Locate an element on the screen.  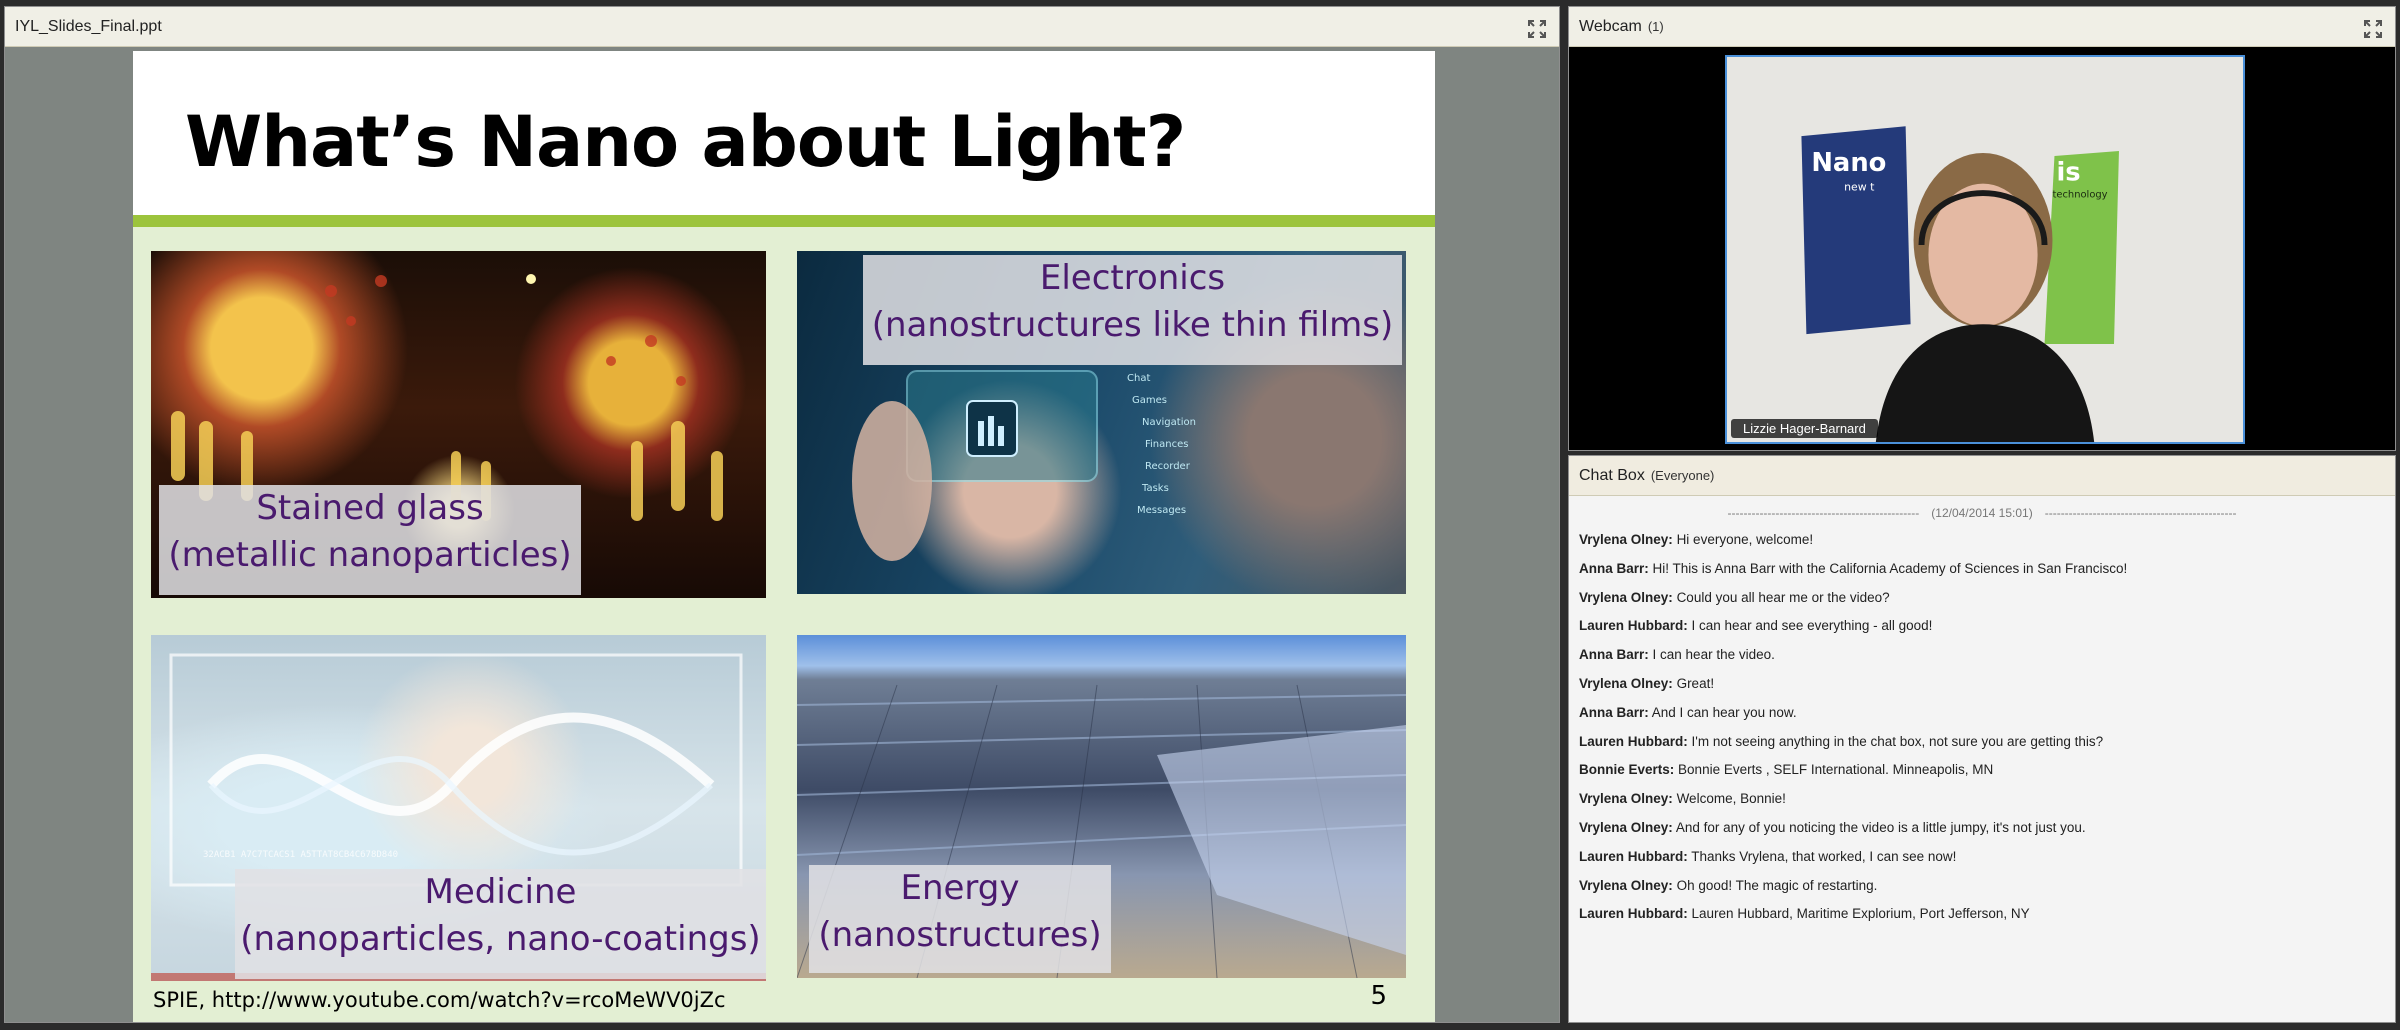
menu-item-chat: Chat is located at coordinates (1138, 378).